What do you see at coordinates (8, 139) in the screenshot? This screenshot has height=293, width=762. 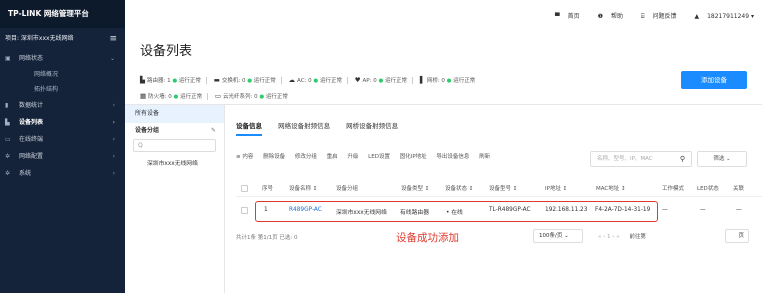 I see `terminal-icon: ▭` at bounding box center [8, 139].